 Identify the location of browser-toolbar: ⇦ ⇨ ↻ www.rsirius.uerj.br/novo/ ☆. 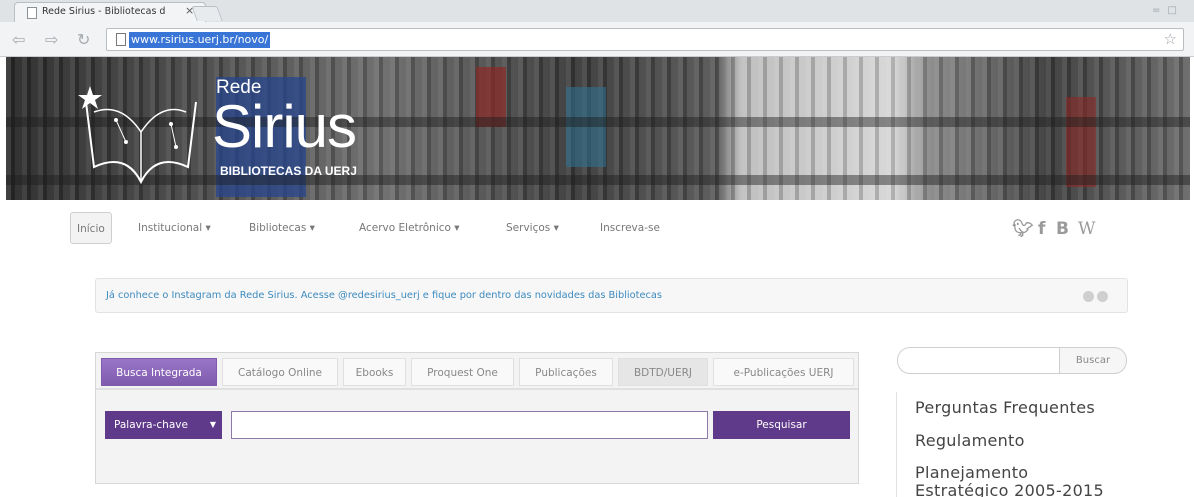
(597, 39).